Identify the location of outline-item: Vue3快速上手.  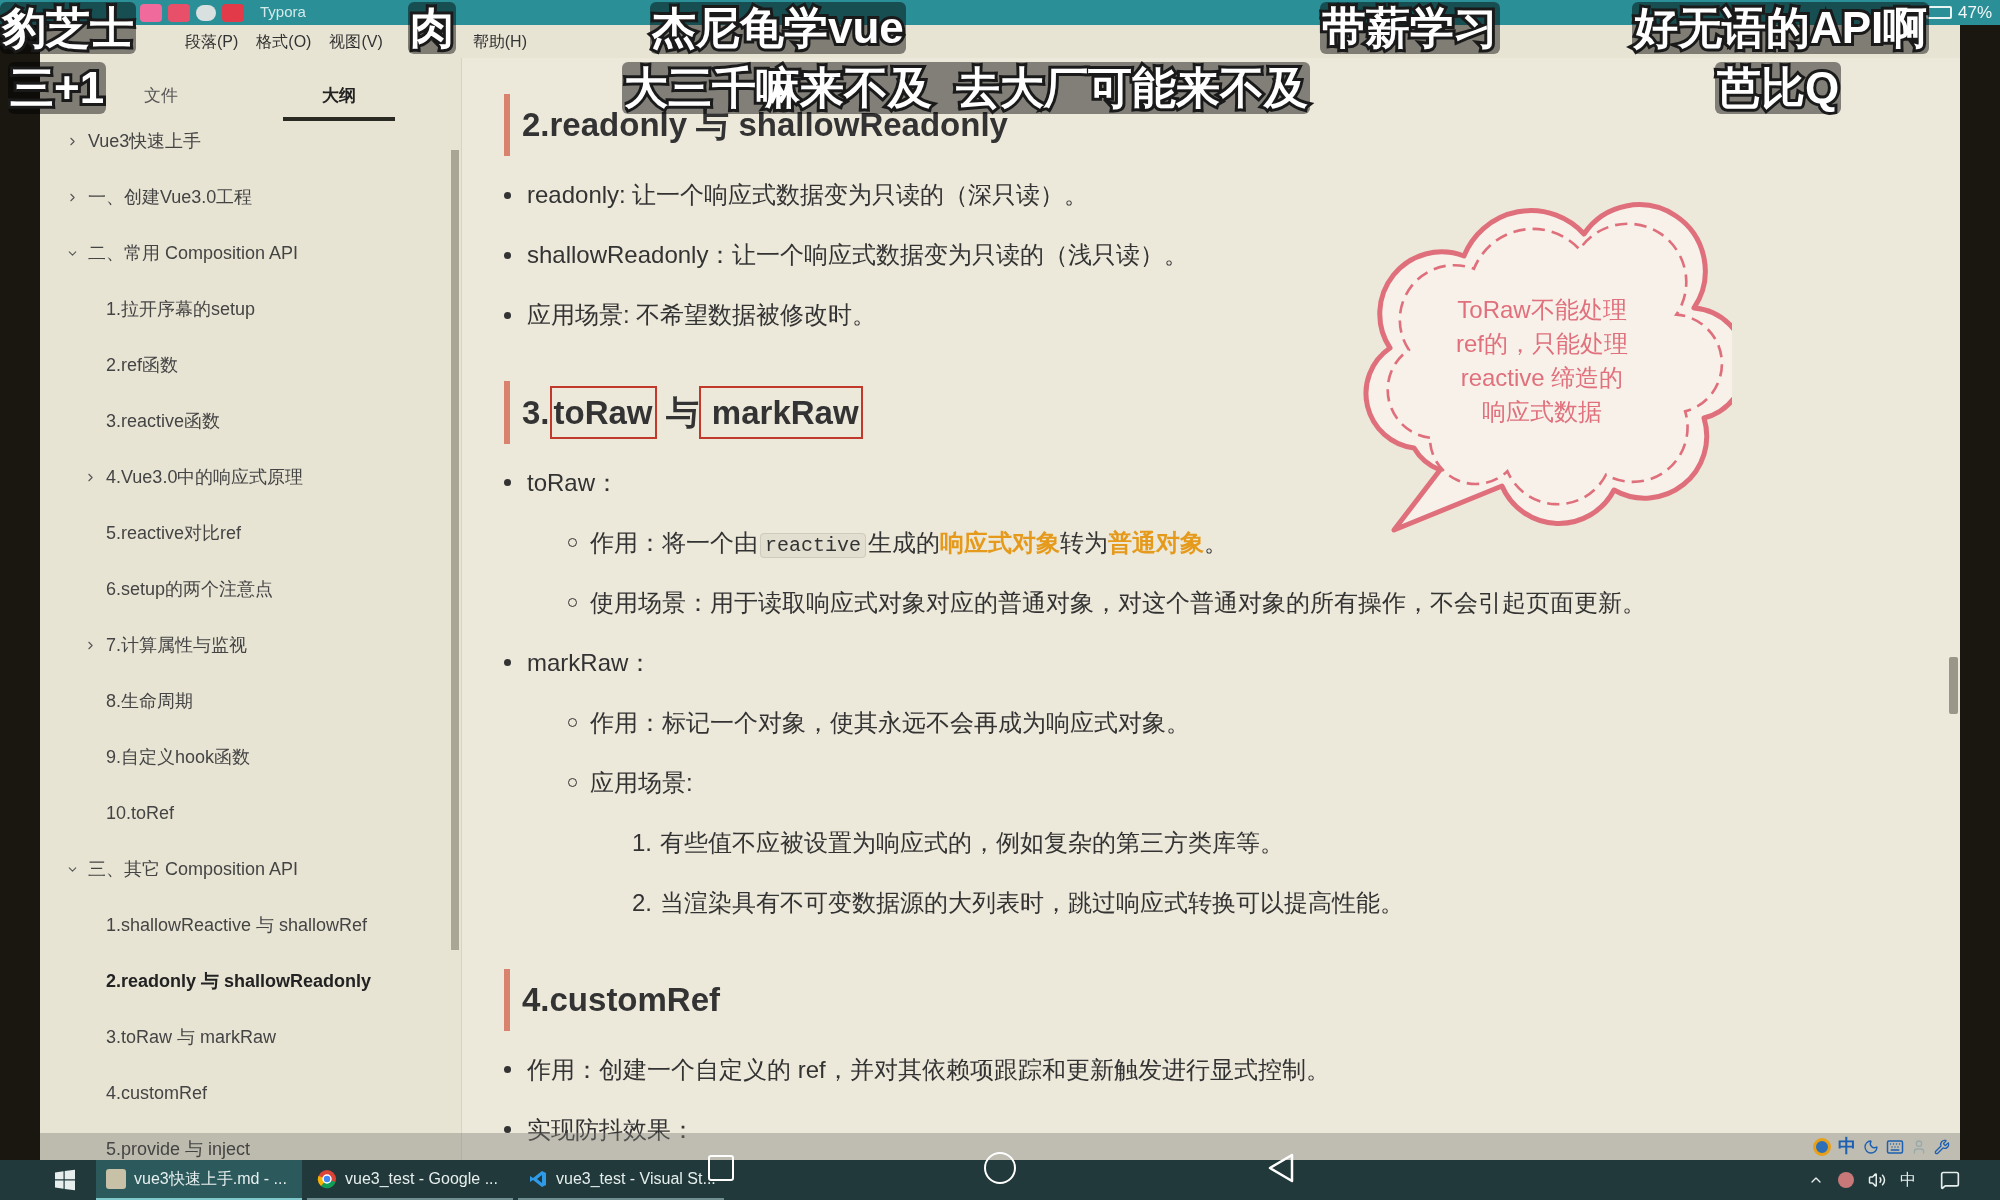
(145, 141).